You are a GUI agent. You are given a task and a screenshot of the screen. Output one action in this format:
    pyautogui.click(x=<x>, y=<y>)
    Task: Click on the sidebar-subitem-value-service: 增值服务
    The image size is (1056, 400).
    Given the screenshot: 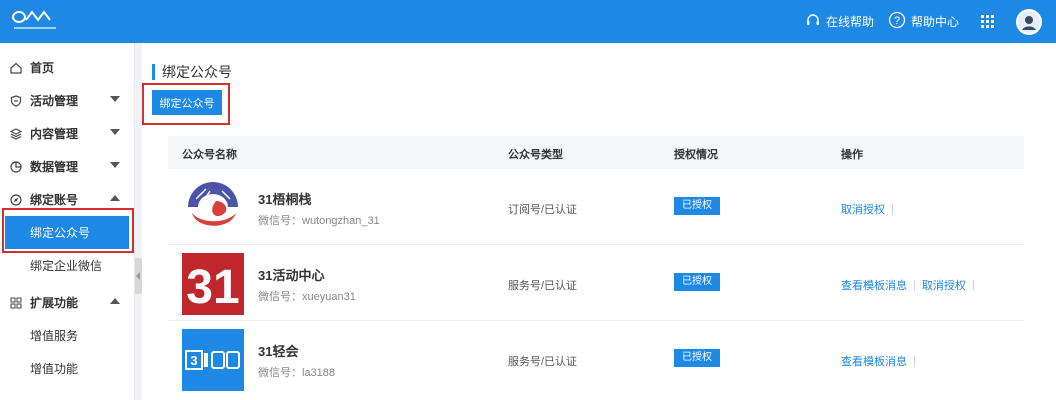 What is the action you would take?
    pyautogui.click(x=67, y=335)
    